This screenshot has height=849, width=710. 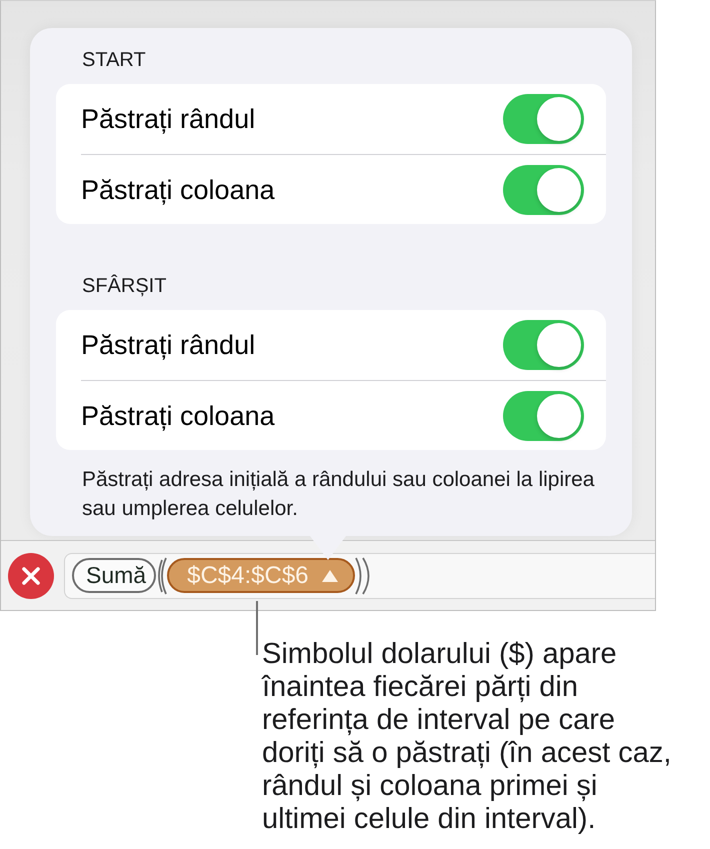 I want to click on function-token: Sumă, so click(x=114, y=575).